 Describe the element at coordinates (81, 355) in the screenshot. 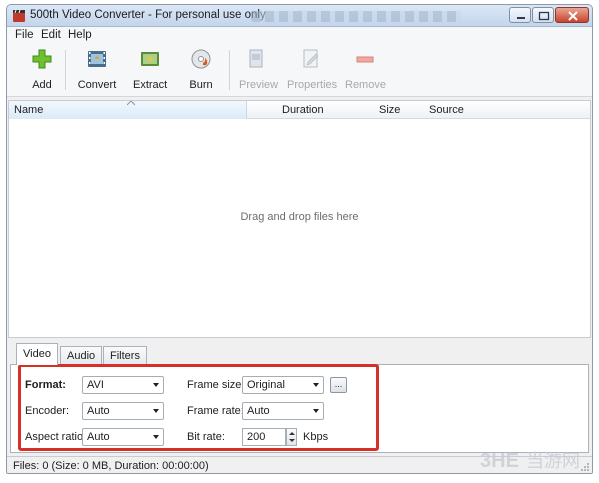

I see `tab-audio: Audio` at that location.